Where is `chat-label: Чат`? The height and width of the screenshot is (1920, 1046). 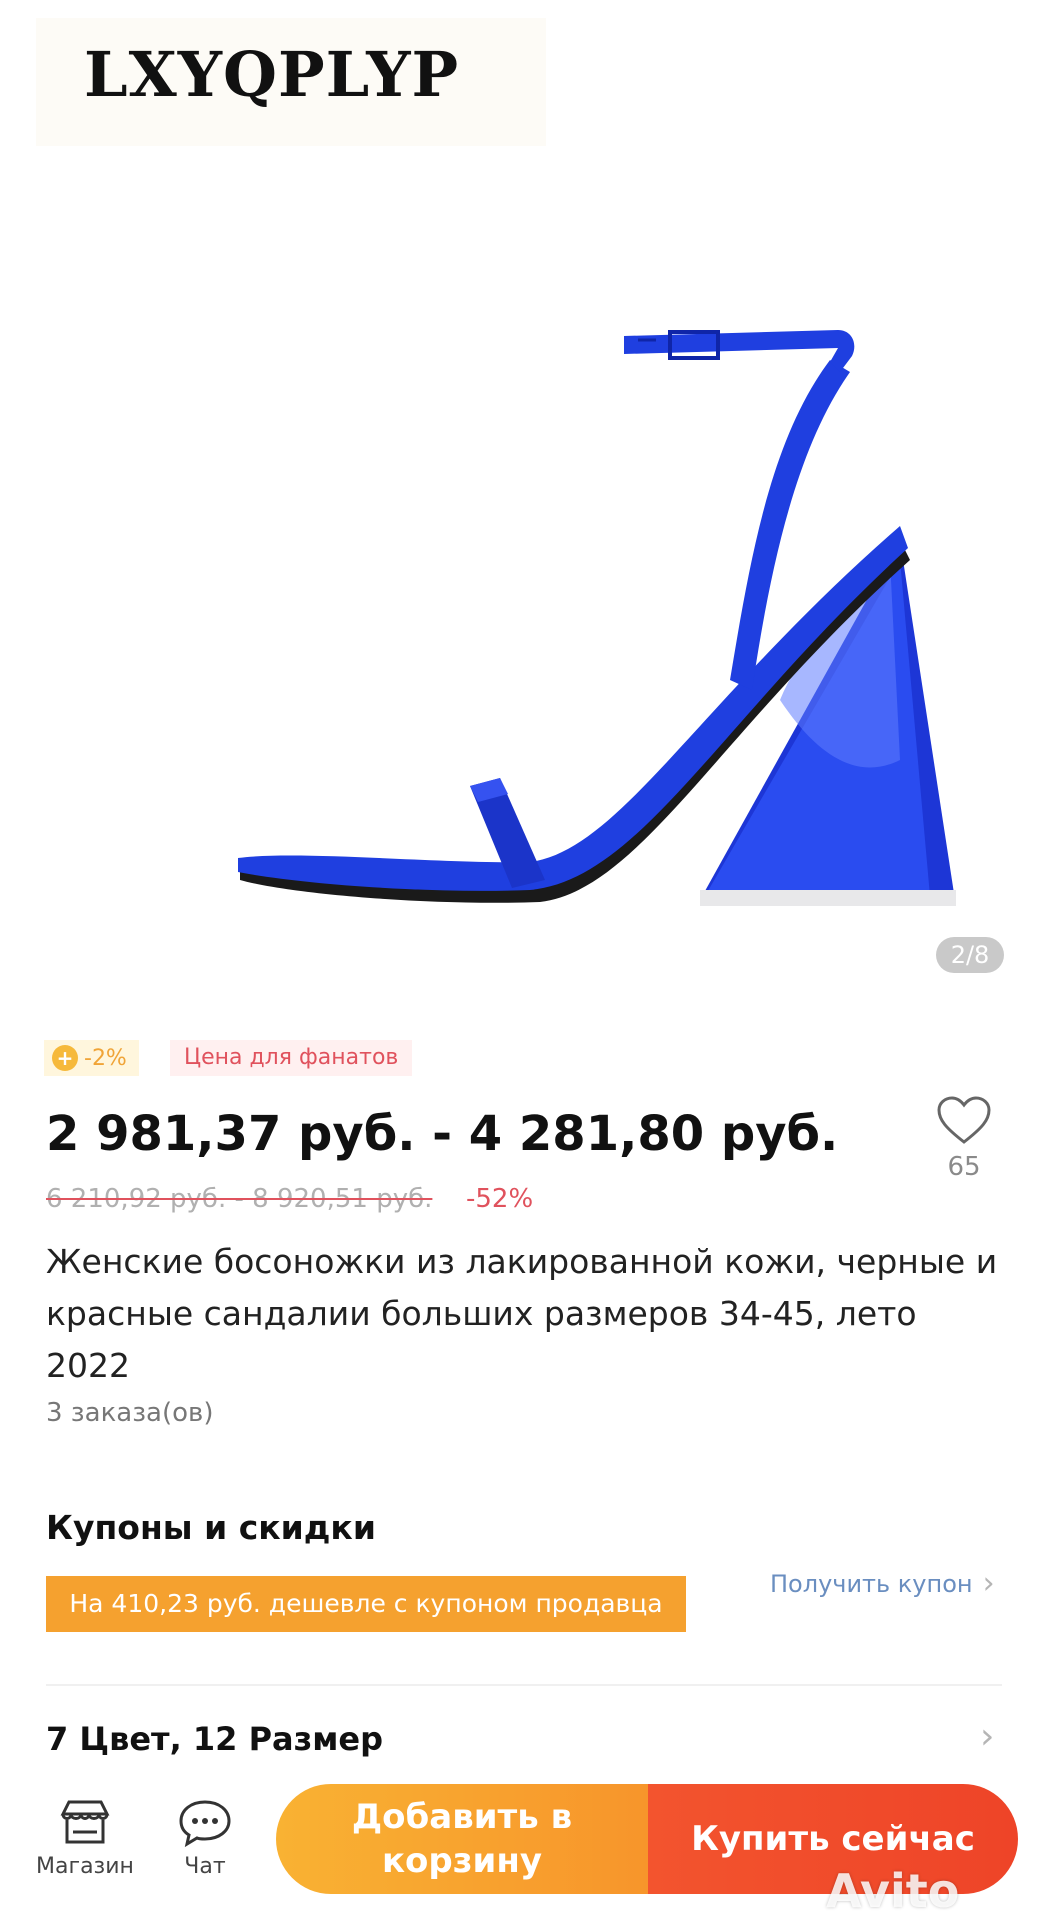 chat-label: Чат is located at coordinates (205, 1866).